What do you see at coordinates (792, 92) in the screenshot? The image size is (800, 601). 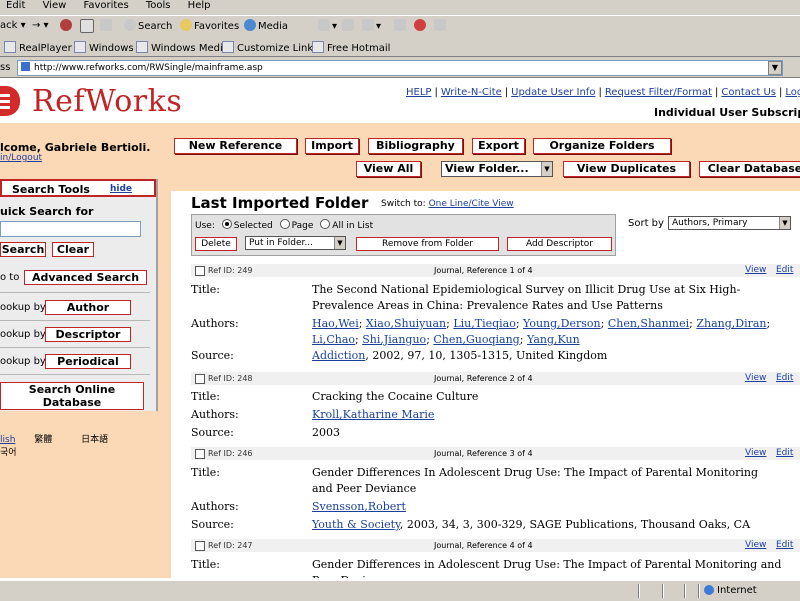 I see `logout-top-link: Logo` at bounding box center [792, 92].